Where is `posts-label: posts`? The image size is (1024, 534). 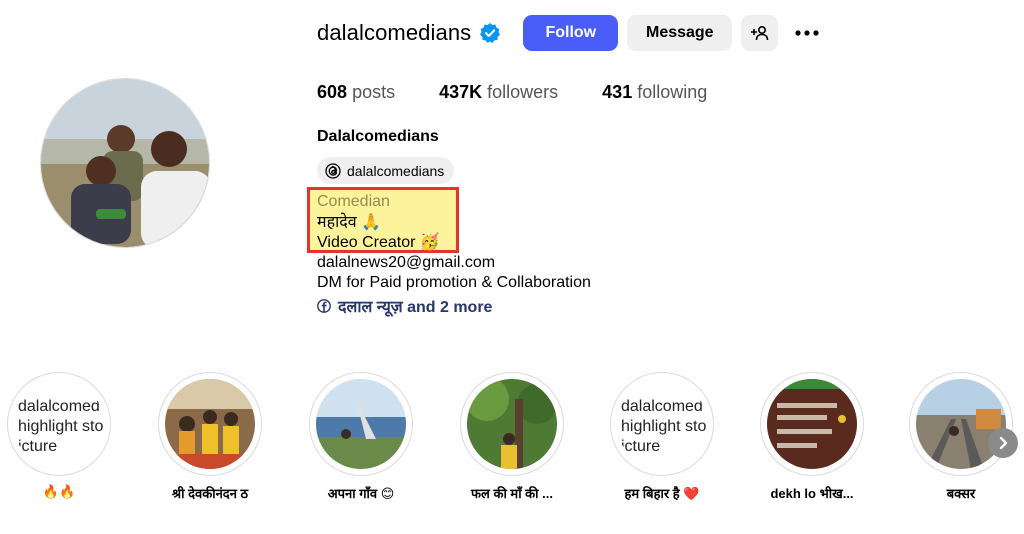 posts-label: posts is located at coordinates (374, 92).